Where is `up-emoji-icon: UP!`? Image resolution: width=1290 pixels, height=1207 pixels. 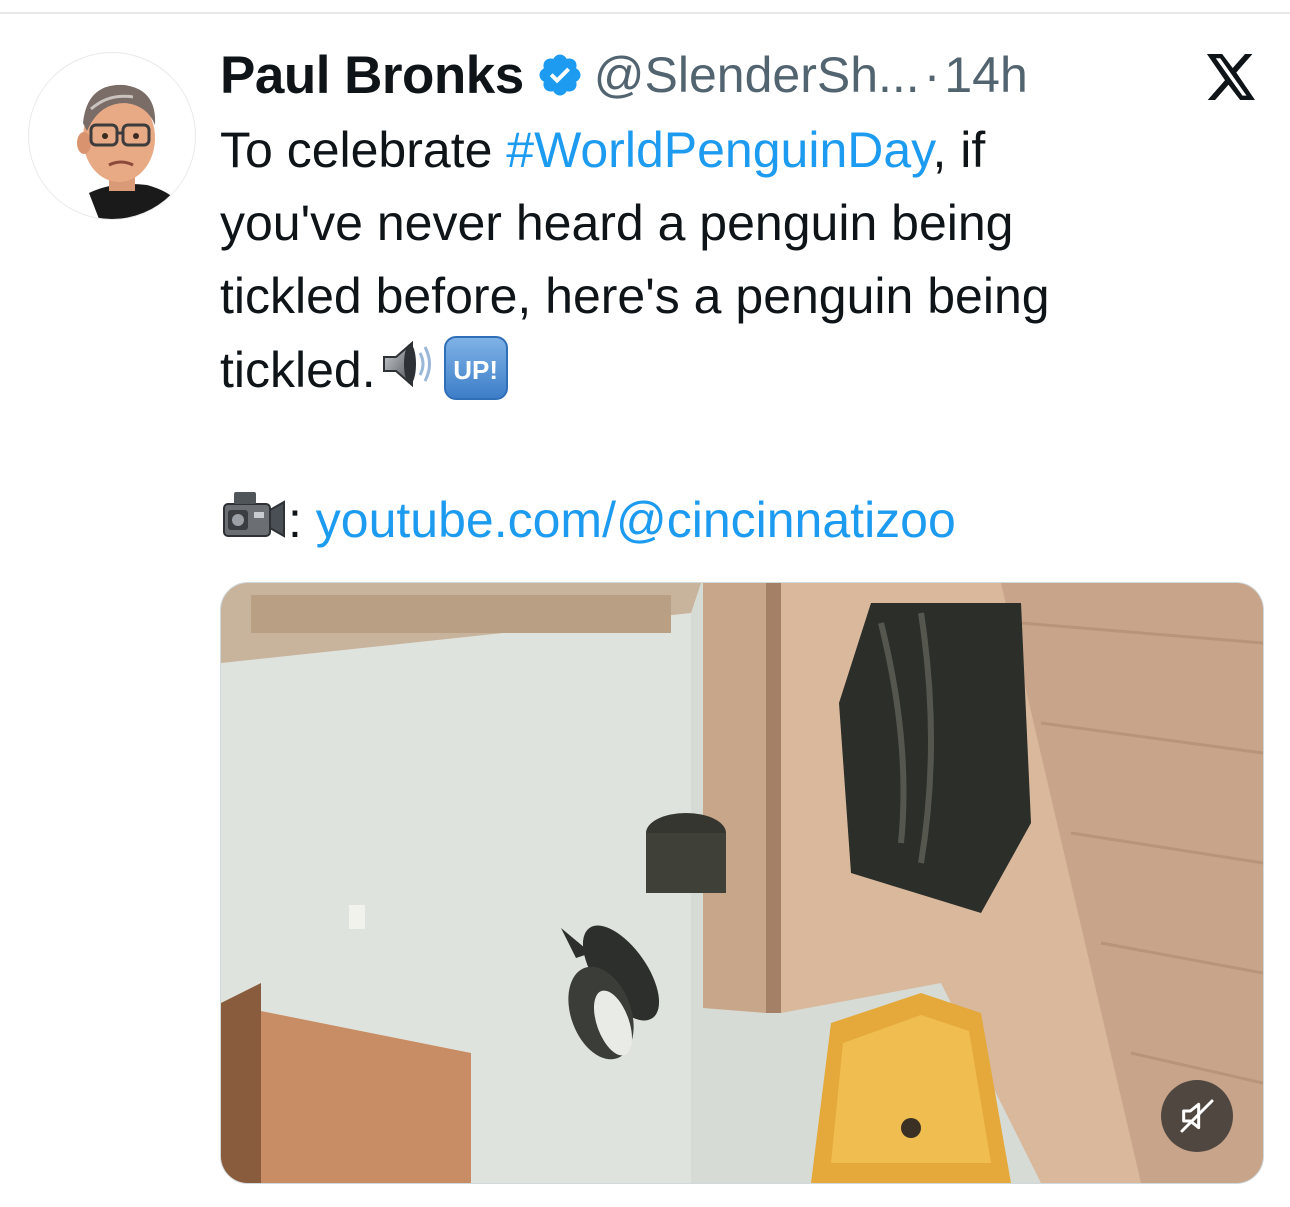
up-emoji-icon: UP! is located at coordinates (475, 368).